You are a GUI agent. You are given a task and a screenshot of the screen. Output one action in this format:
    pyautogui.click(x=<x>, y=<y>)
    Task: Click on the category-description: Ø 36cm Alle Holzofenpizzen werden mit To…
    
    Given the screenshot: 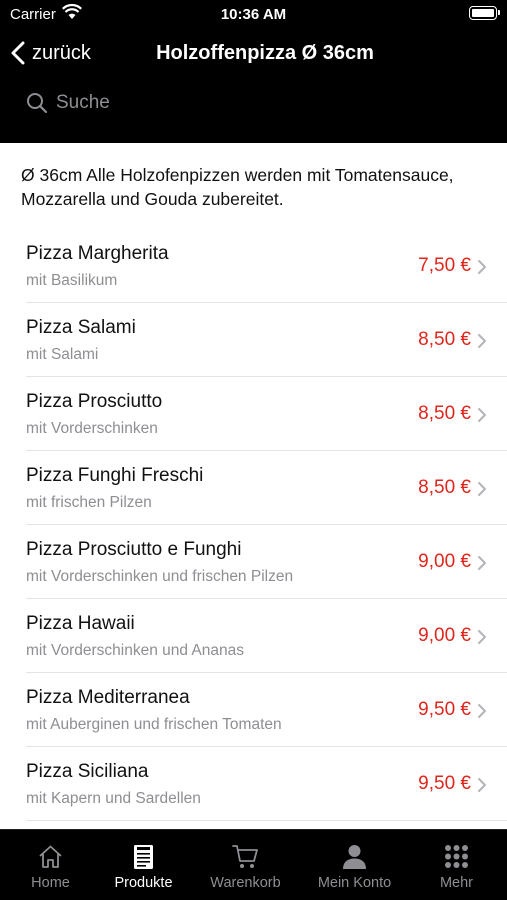 What is the action you would take?
    pyautogui.click(x=237, y=187)
    